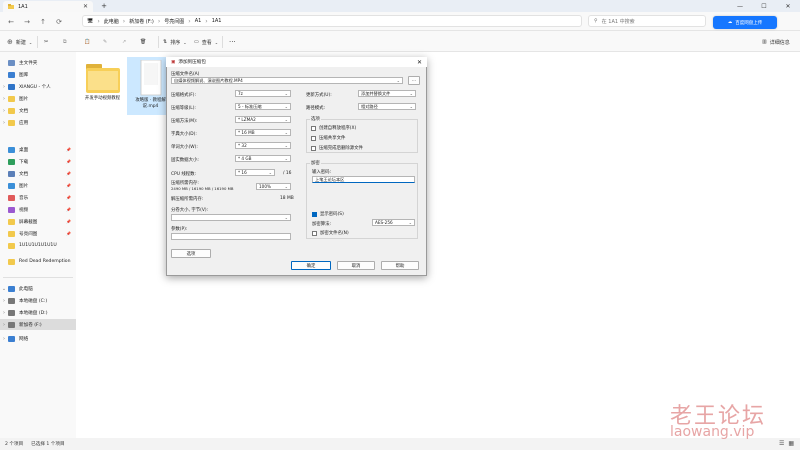 This screenshot has height=450, width=800. Describe the element at coordinates (143, 42) in the screenshot. I see `delete-icon: 🗑` at that location.